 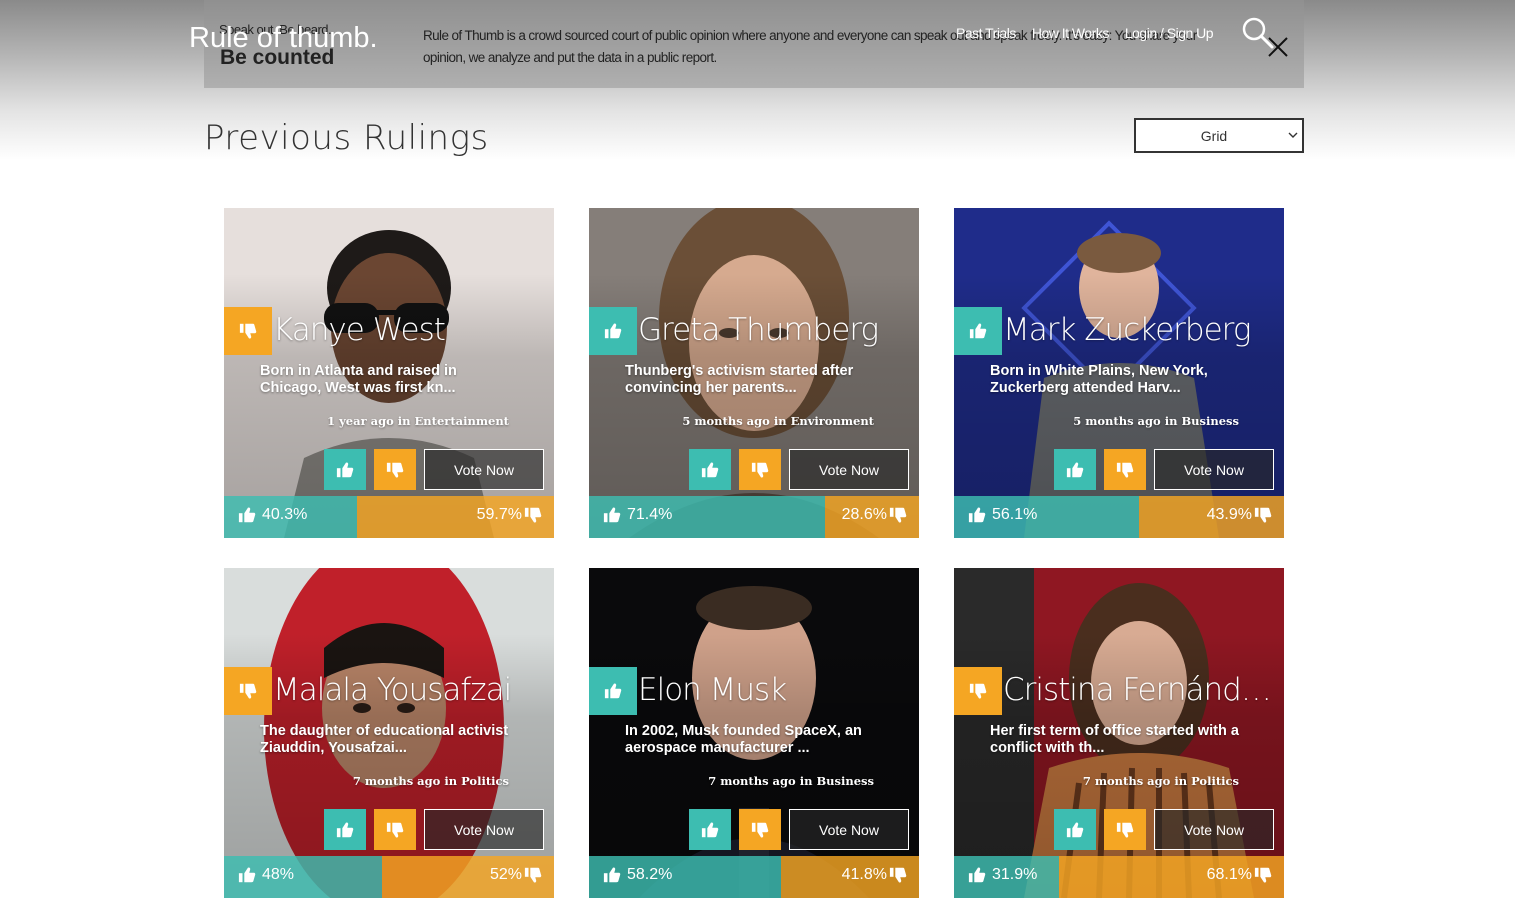 I want to click on gauge-negative: 68.1%, so click(x=1239, y=875).